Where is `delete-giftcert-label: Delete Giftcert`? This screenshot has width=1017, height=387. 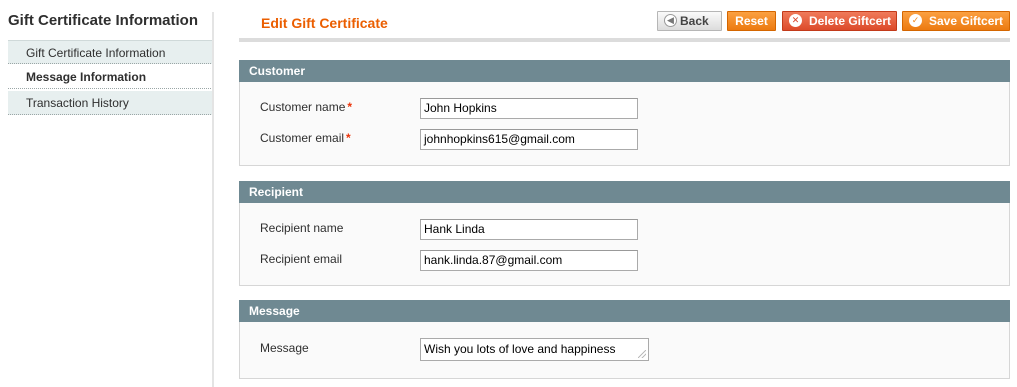
delete-giftcert-label: Delete Giftcert is located at coordinates (850, 21).